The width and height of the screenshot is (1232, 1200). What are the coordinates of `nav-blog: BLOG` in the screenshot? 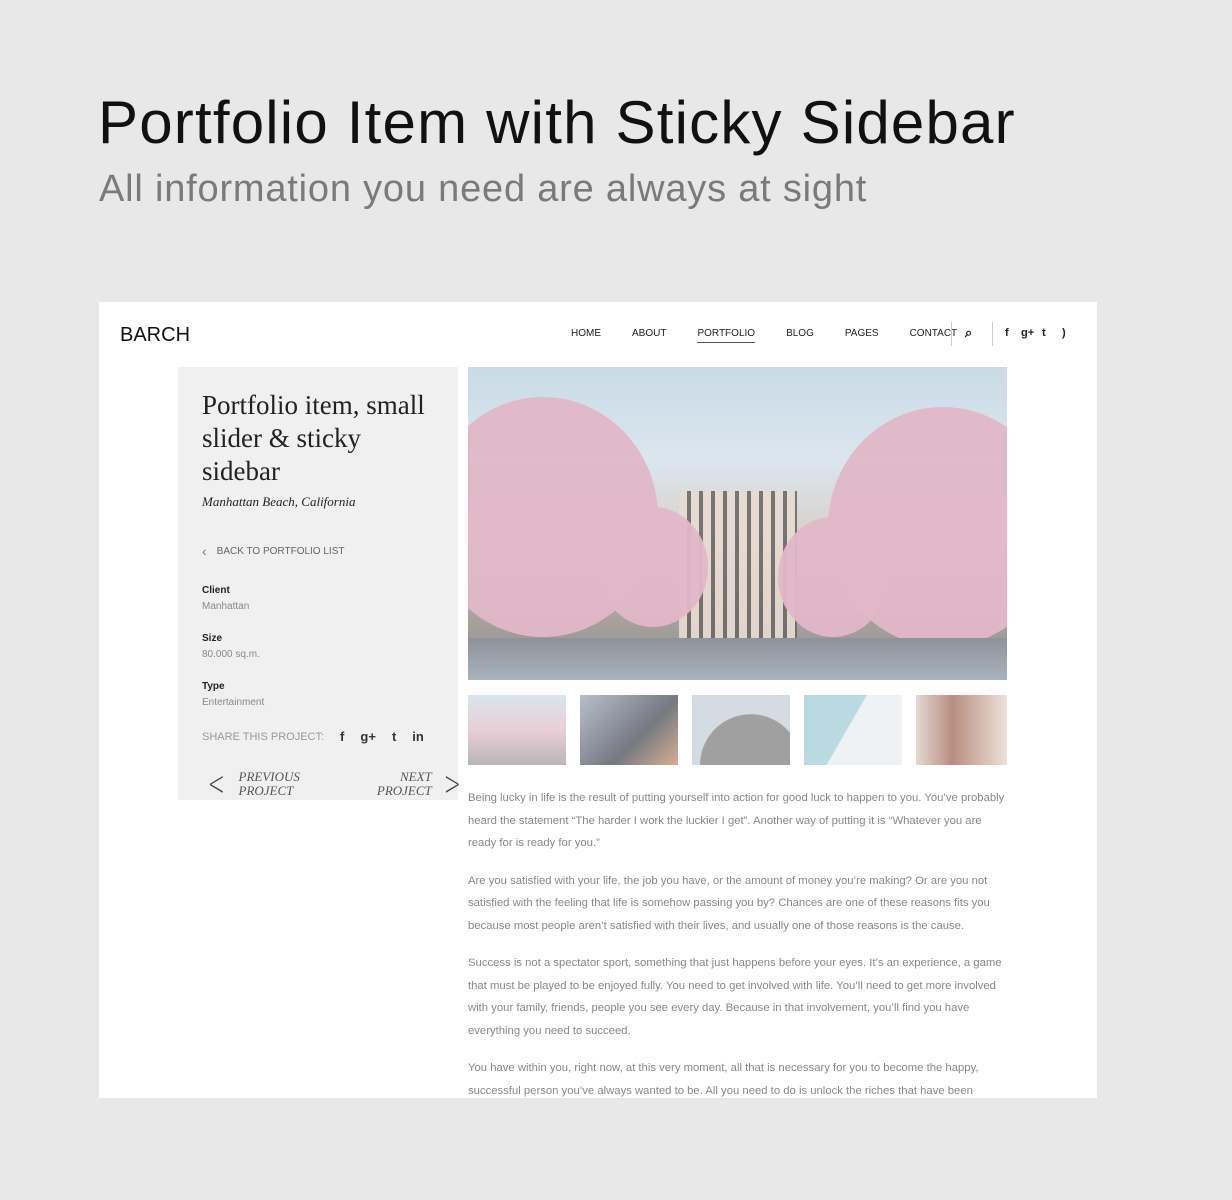 It's located at (800, 335).